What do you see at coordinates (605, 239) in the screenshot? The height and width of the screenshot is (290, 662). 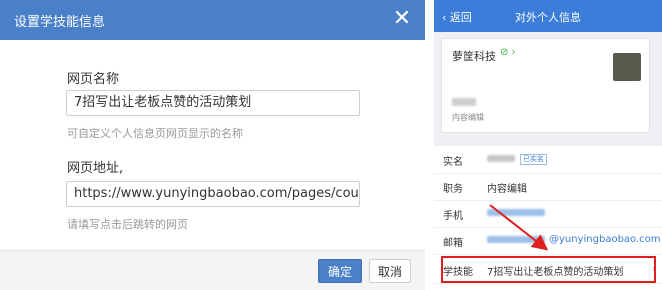 I see `email-link: @yunyingbaobao.com` at bounding box center [605, 239].